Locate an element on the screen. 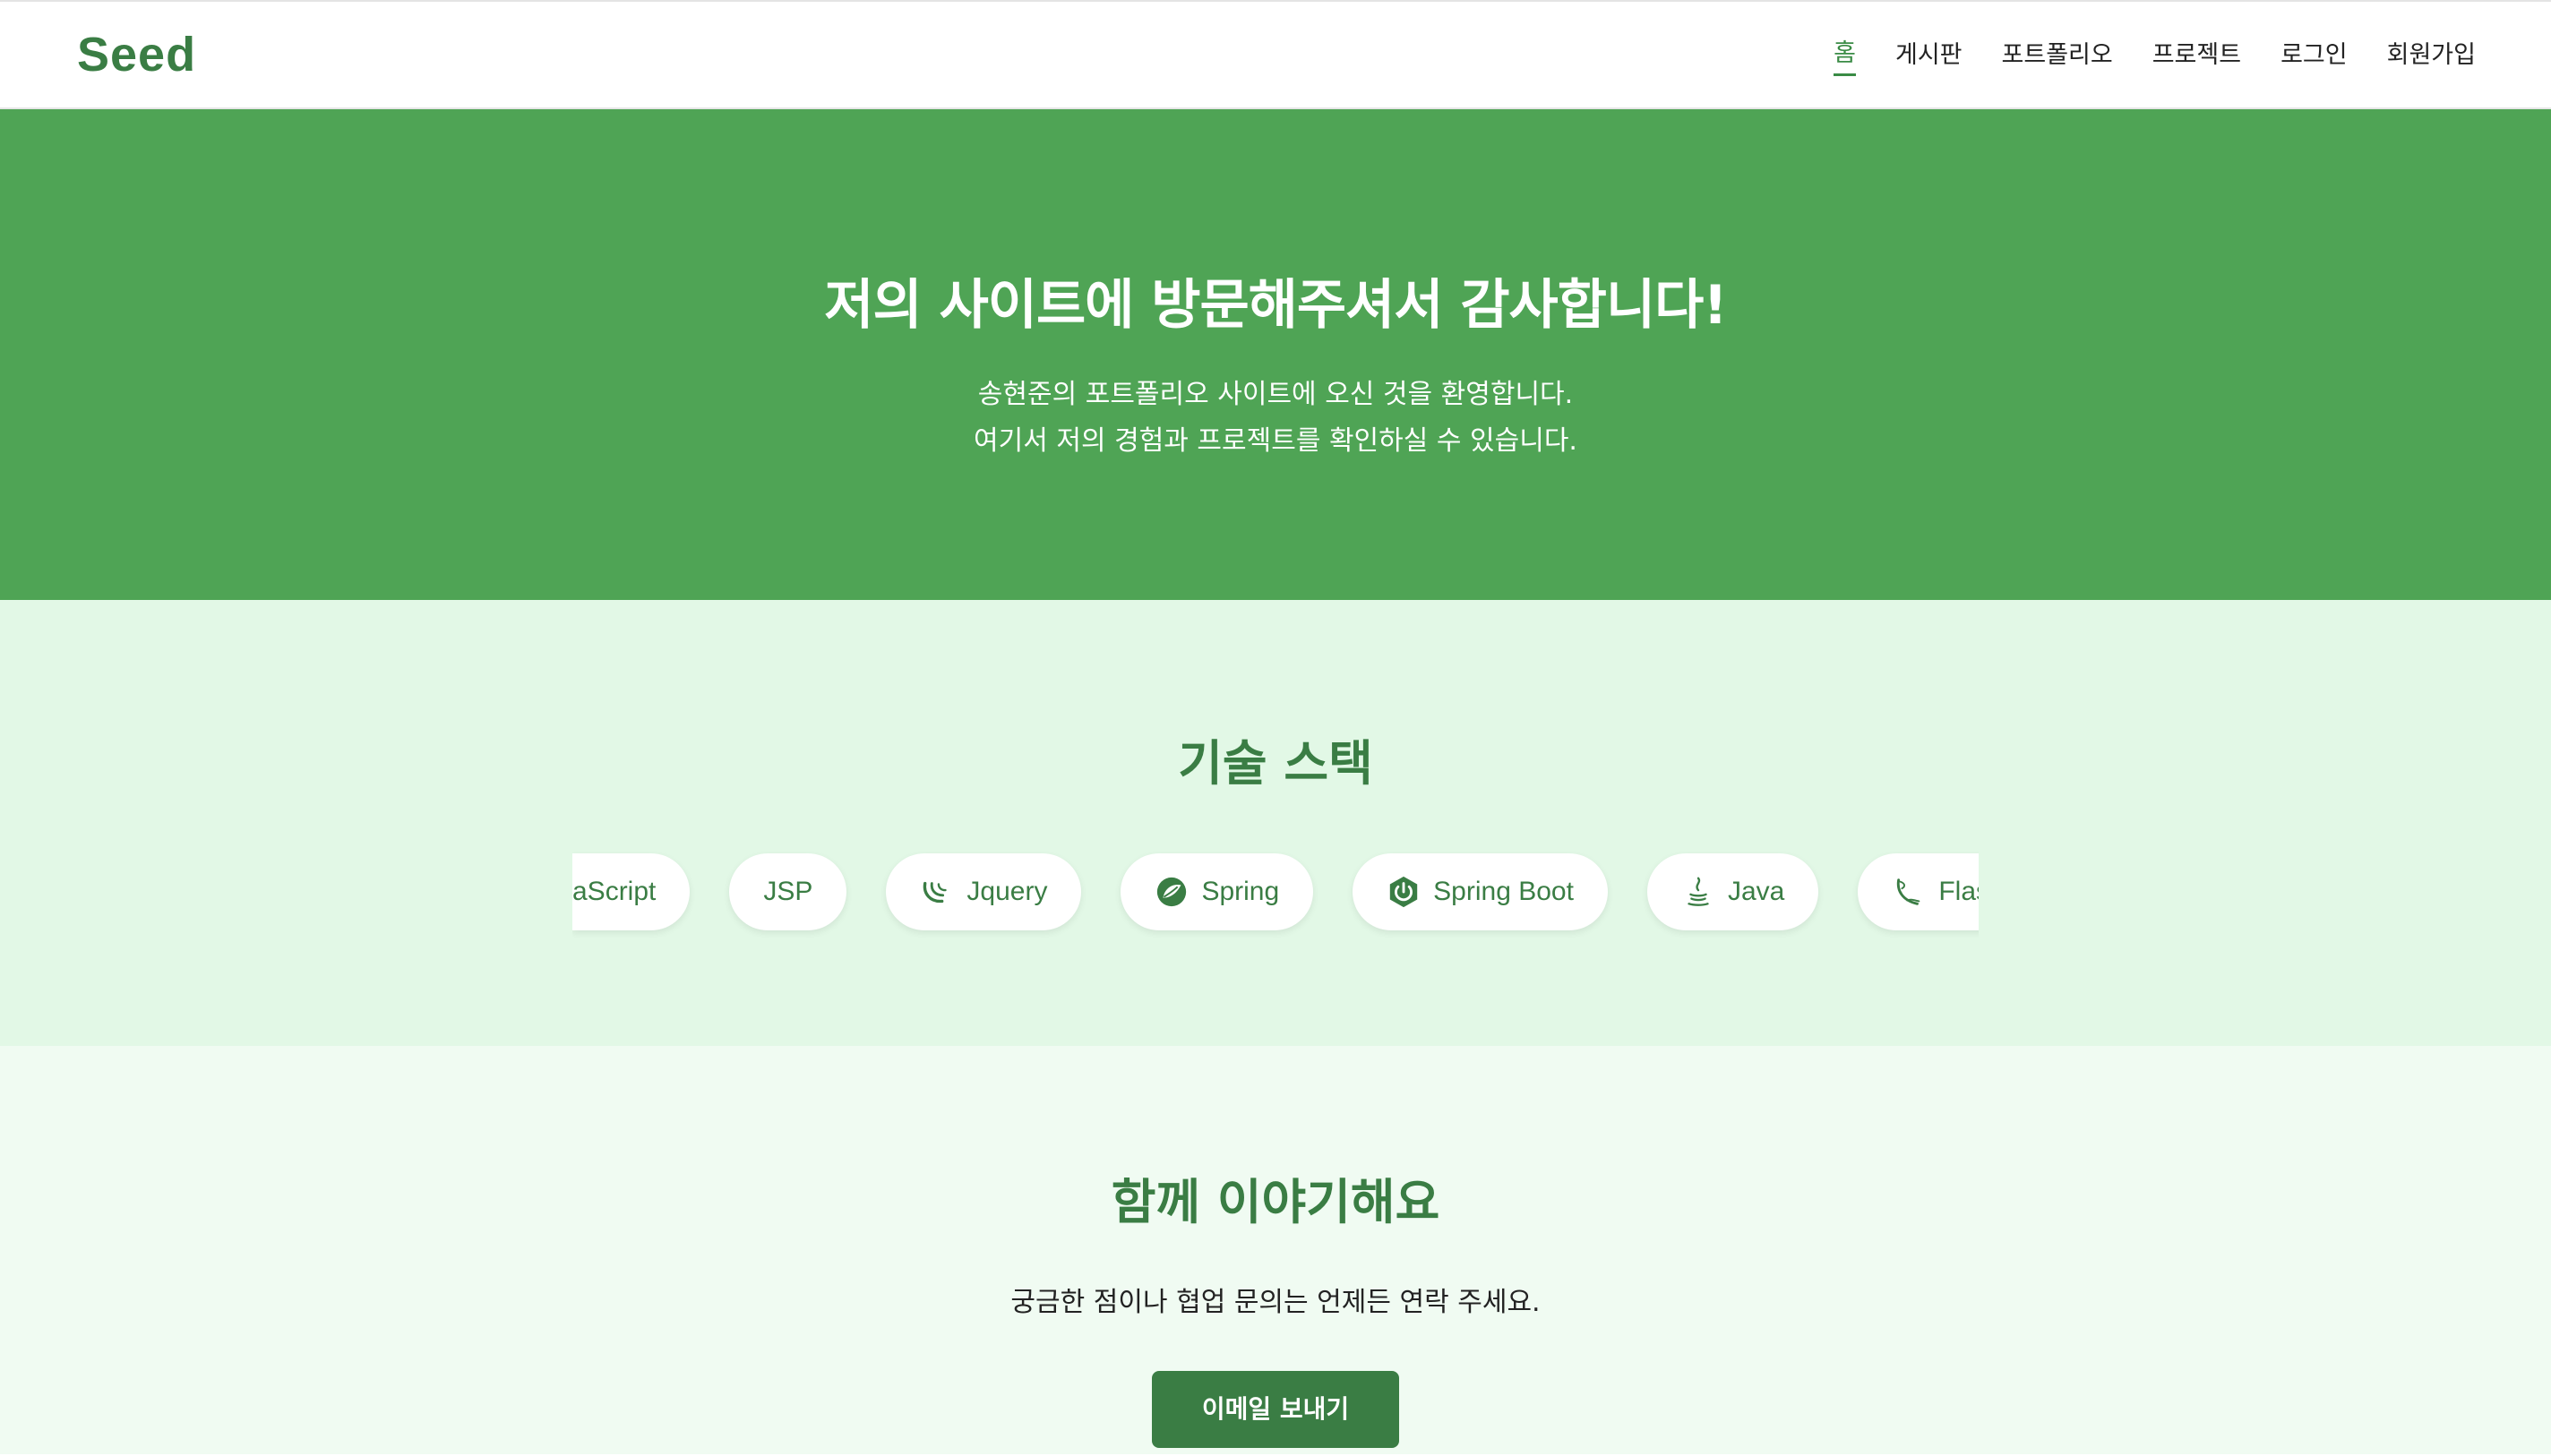 The width and height of the screenshot is (2551, 1456). site-header: Seed 홈 게시판 포트폴리오 프로젝트 로그인 회원가입 is located at coordinates (1275, 55).